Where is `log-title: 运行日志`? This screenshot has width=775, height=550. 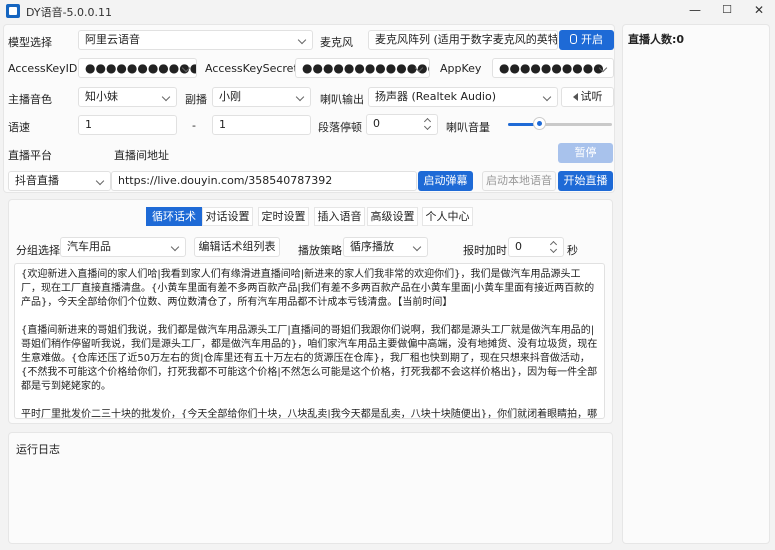
log-title: 运行日志 is located at coordinates (38, 449).